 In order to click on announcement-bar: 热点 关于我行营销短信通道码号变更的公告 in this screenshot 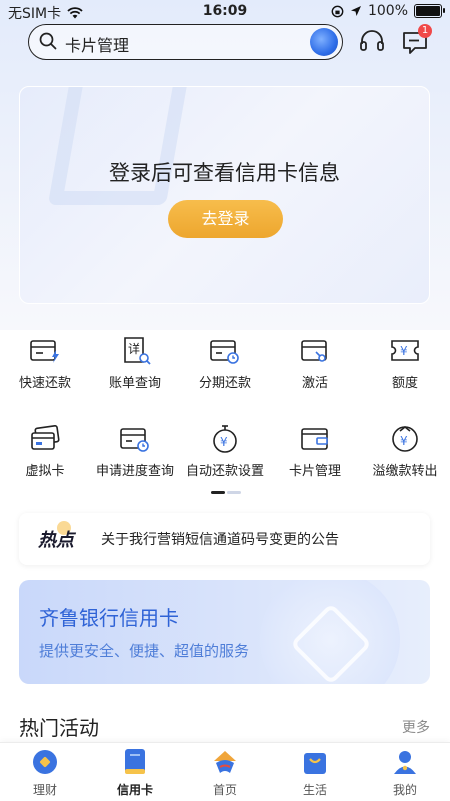, I will do `click(224, 539)`.